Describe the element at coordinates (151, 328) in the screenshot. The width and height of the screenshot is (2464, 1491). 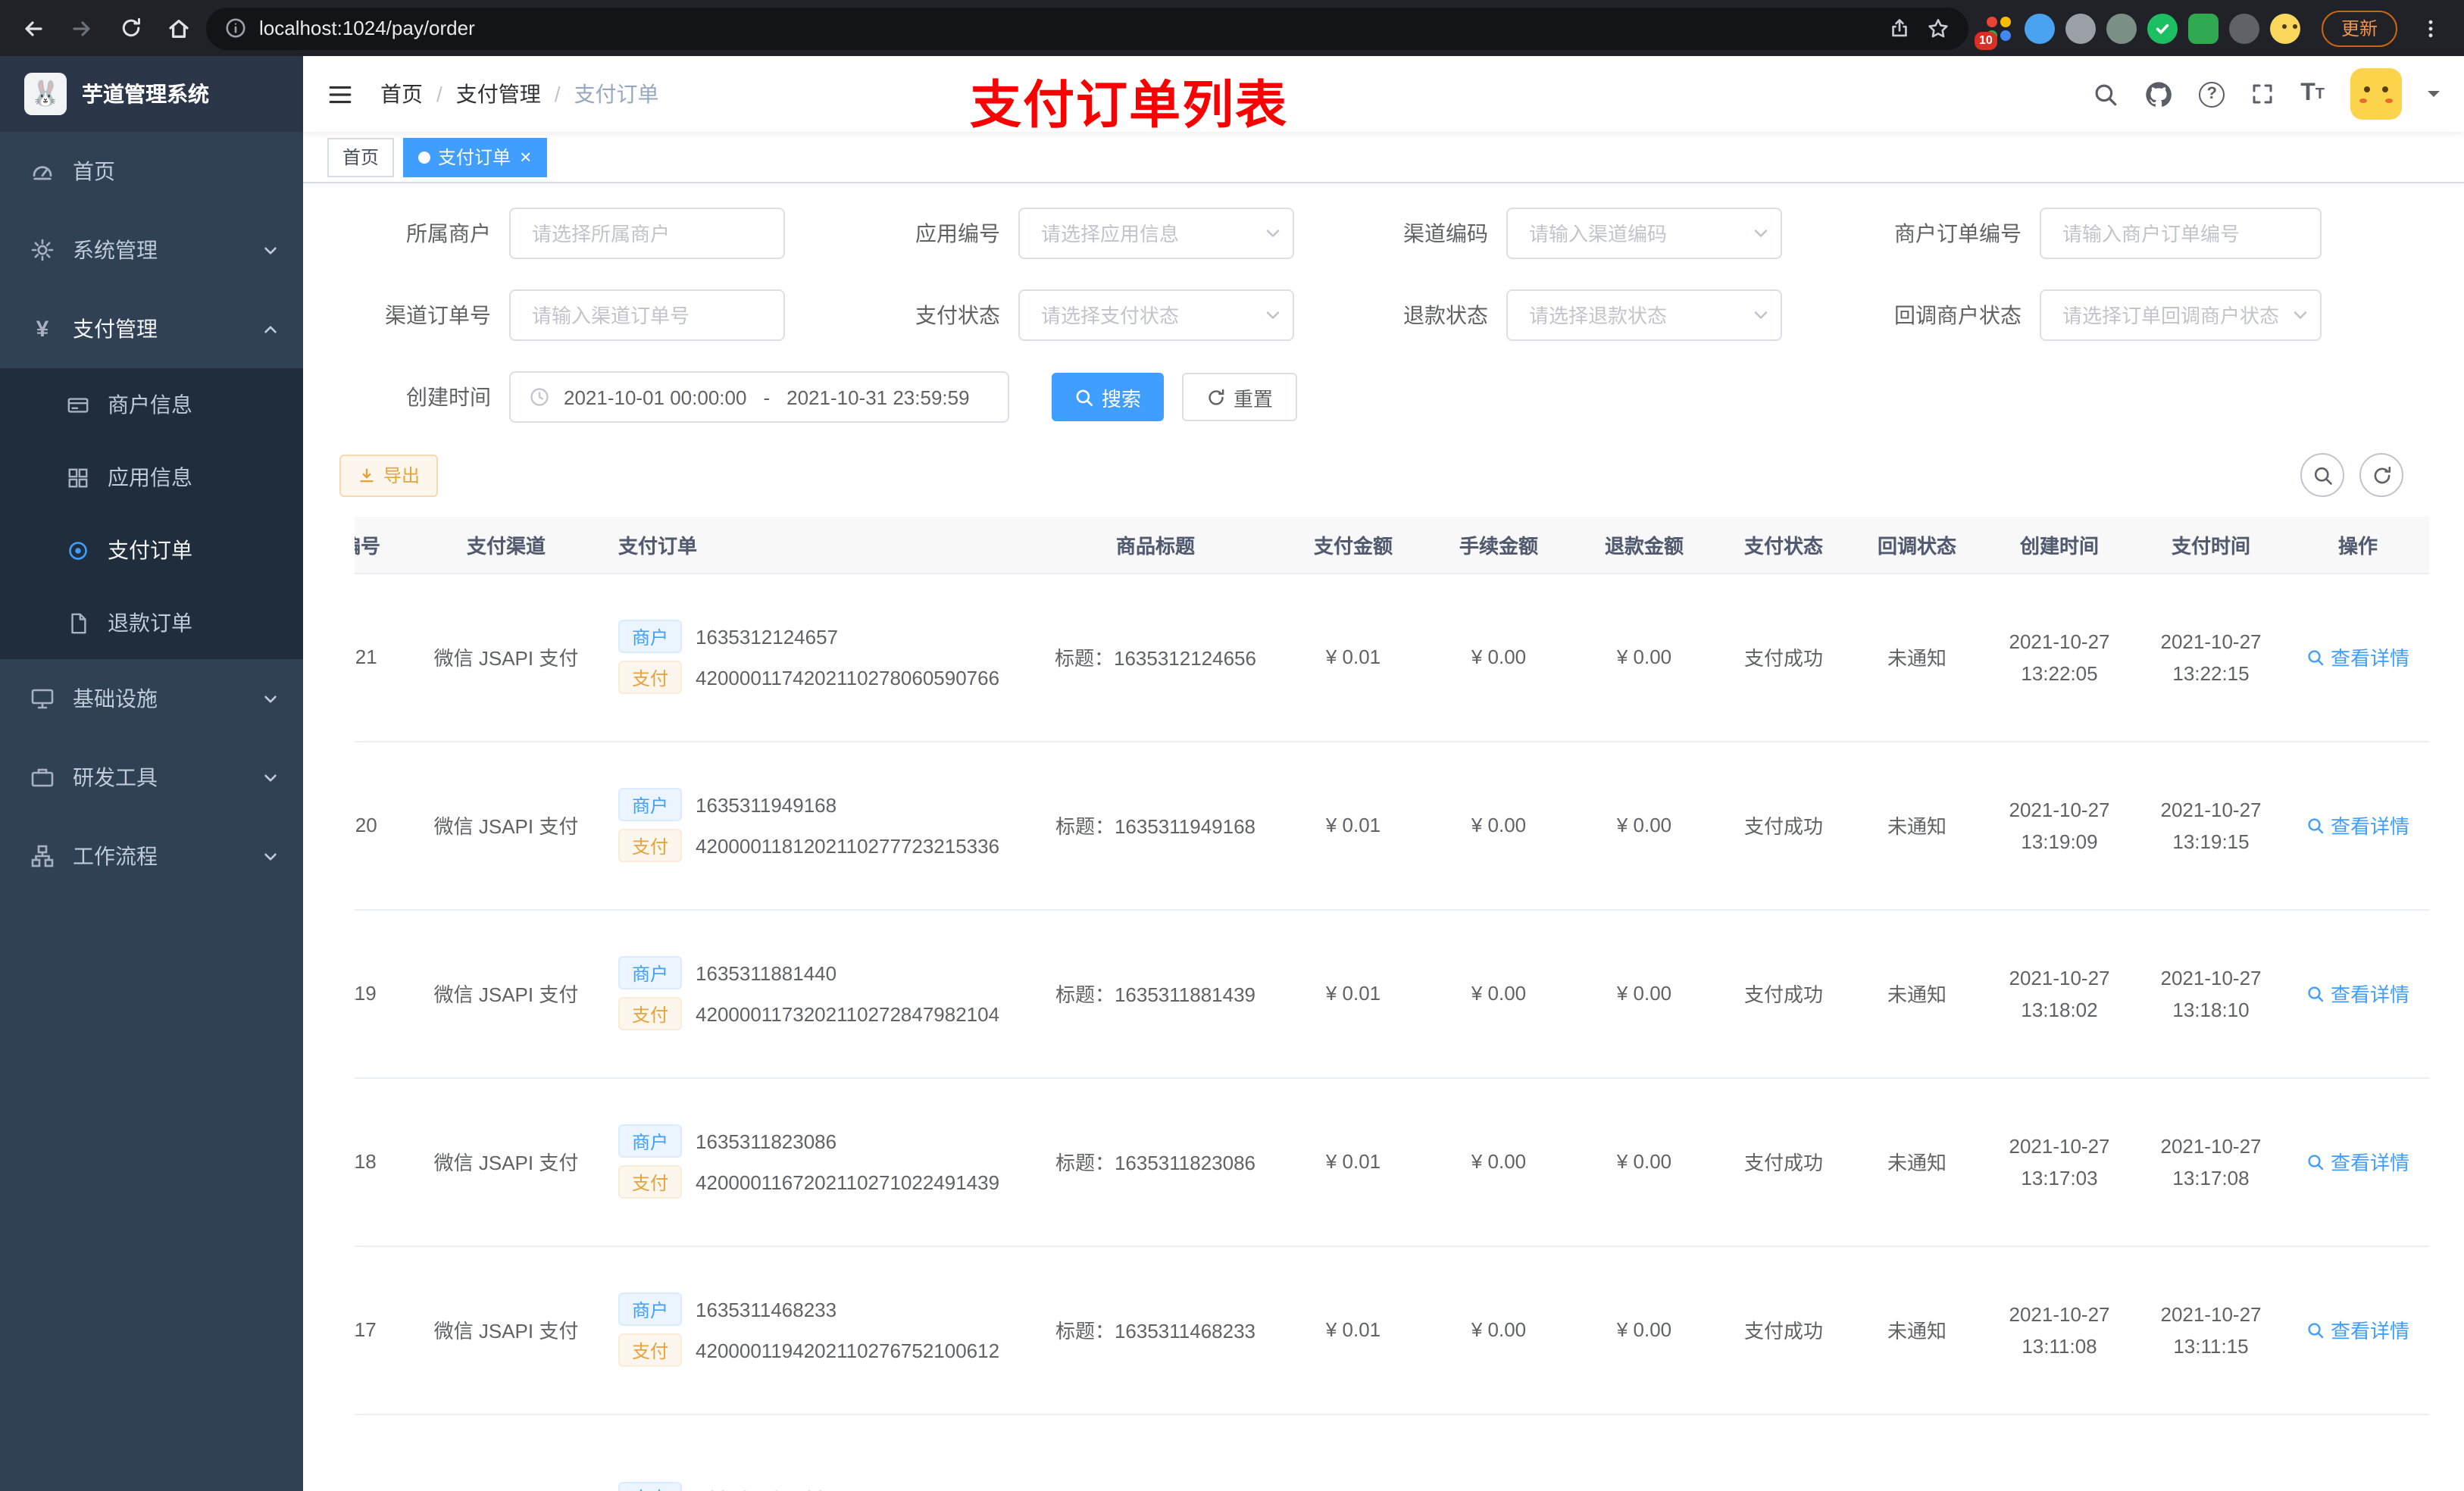
I see `sidebar-item-payment: ¥ 支付管理` at that location.